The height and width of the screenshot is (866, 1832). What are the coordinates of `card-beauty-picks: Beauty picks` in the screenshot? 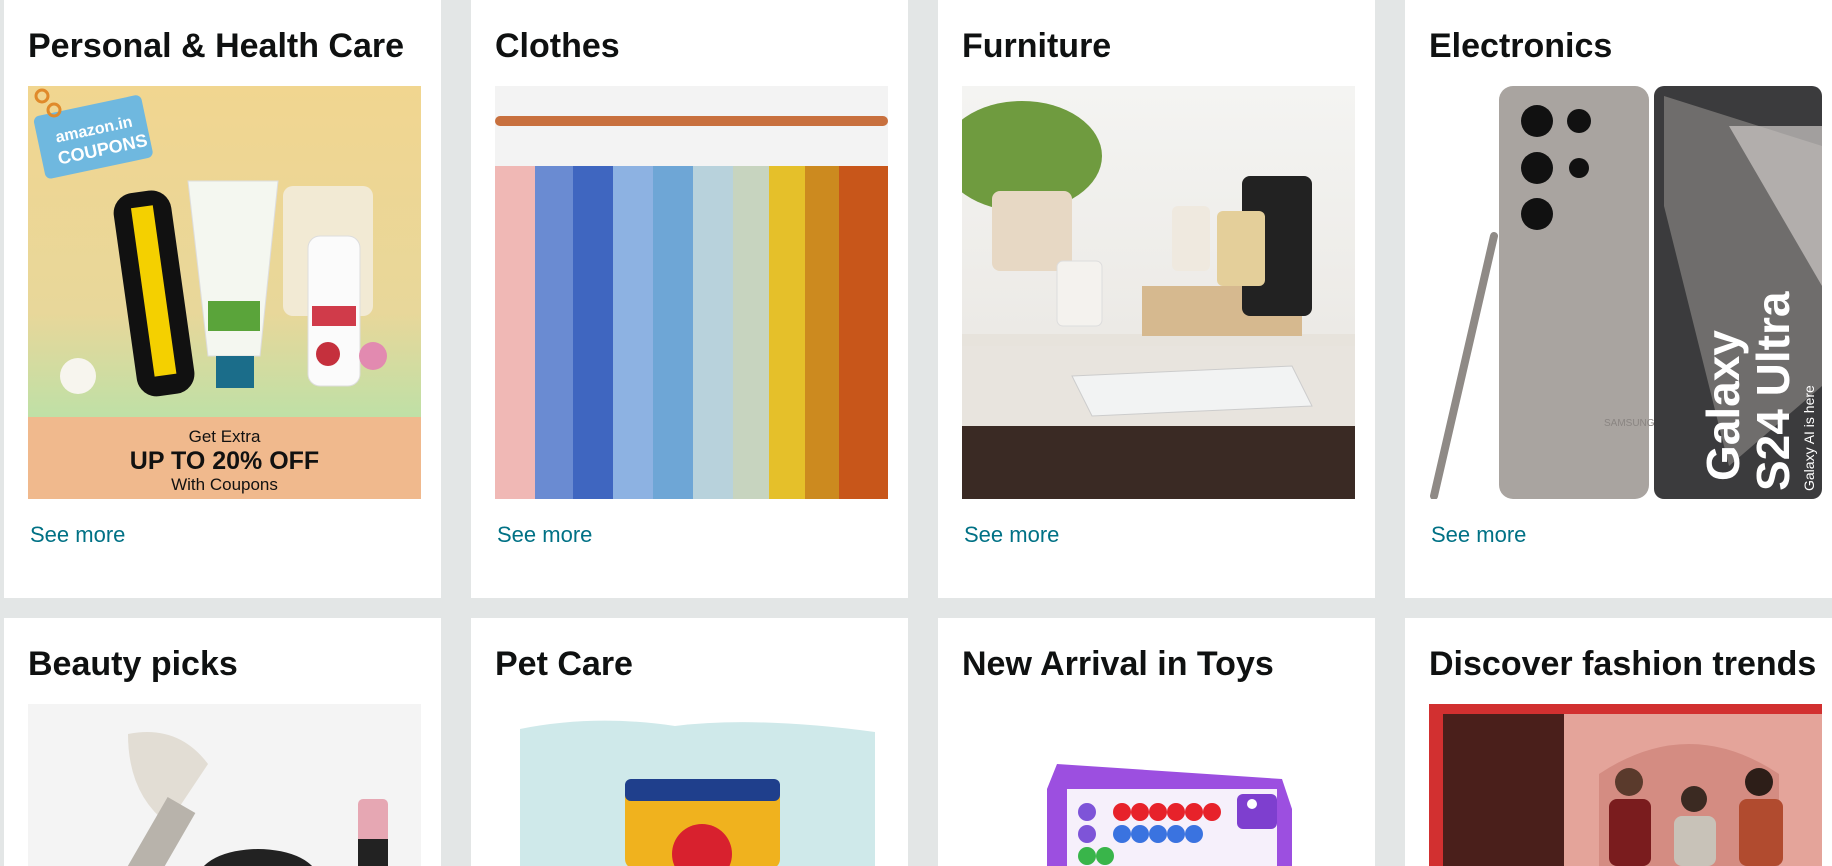 It's located at (222, 742).